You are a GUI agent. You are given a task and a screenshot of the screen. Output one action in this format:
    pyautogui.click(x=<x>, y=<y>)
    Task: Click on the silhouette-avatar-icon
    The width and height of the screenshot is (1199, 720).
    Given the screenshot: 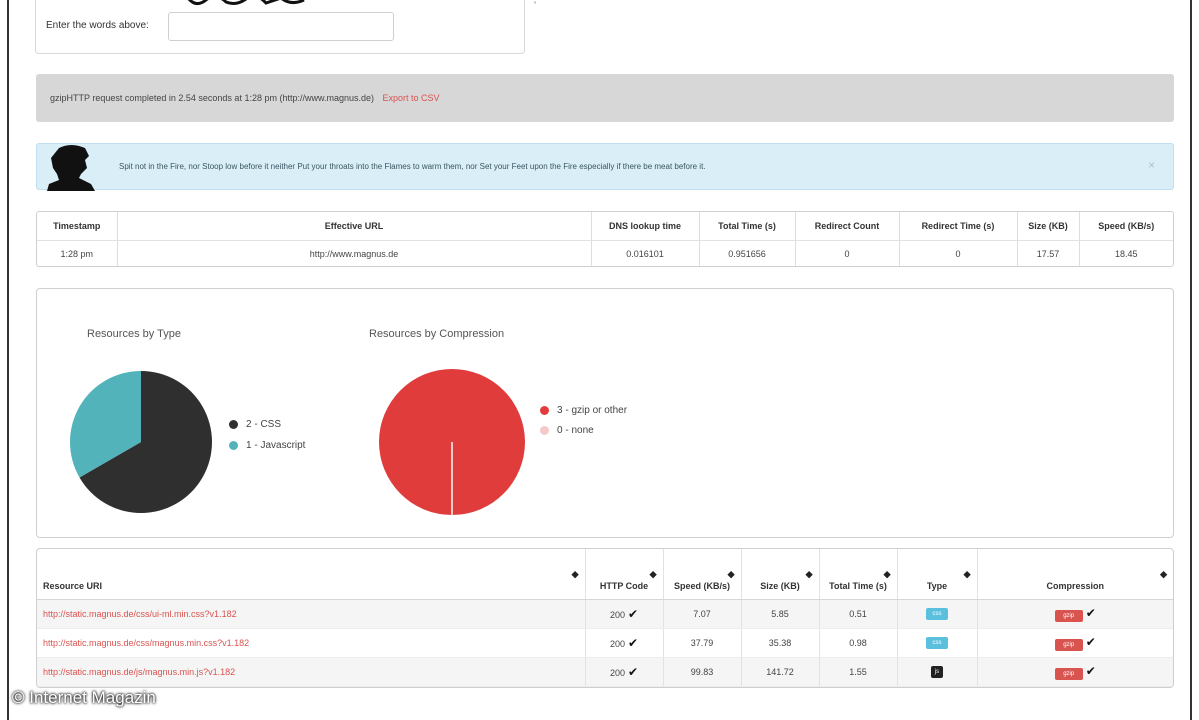 What is the action you would take?
    pyautogui.click(x=71, y=168)
    